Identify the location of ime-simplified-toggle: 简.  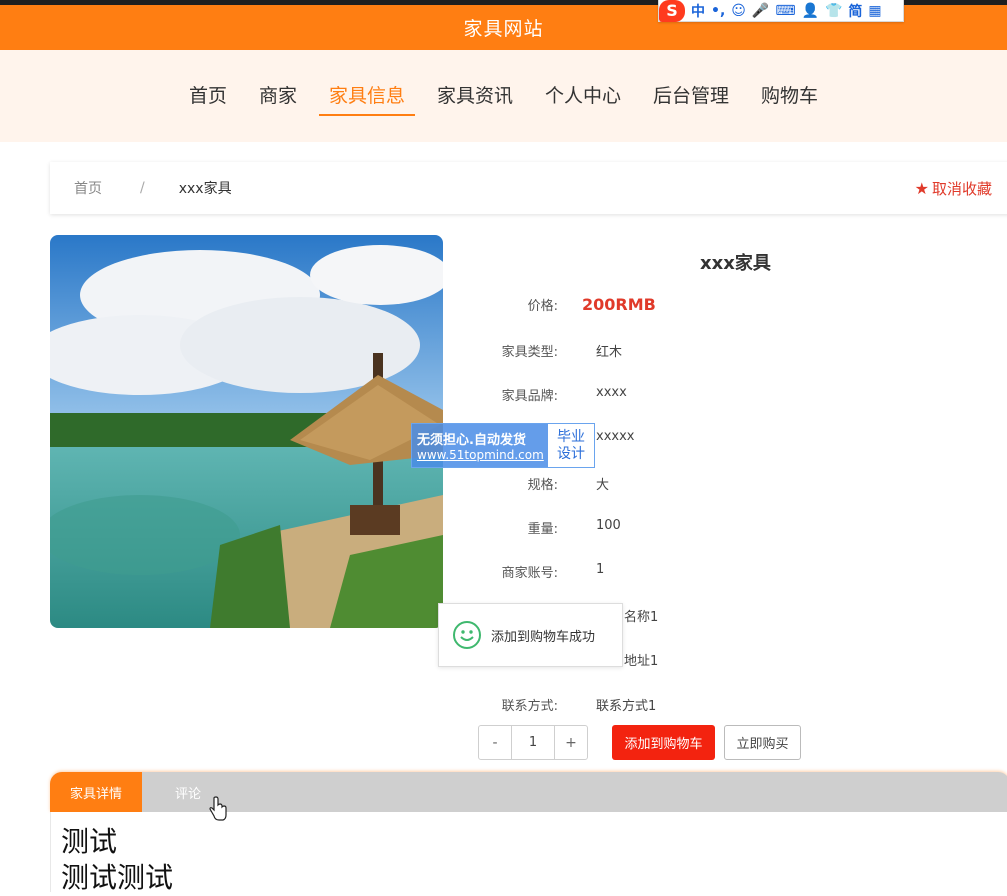
(855, 11).